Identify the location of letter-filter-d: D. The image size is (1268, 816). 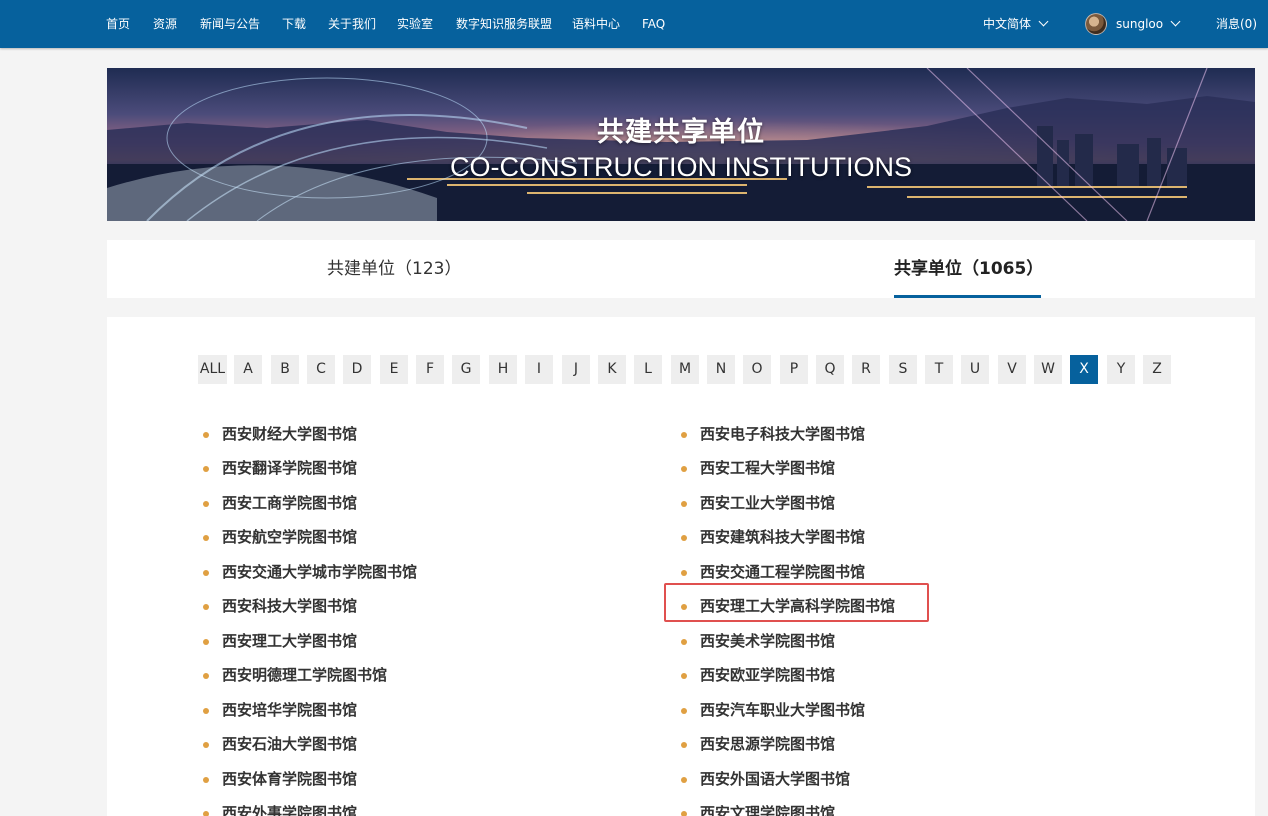
(357, 369).